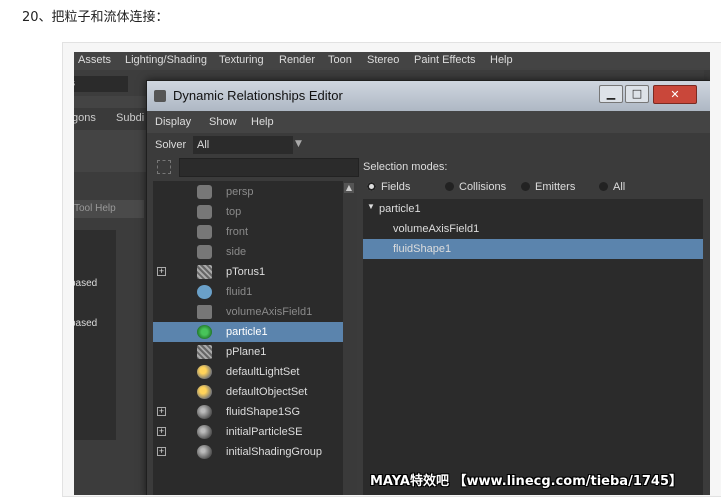  I want to click on outliner-label: volumeAxisField1, so click(269, 312).